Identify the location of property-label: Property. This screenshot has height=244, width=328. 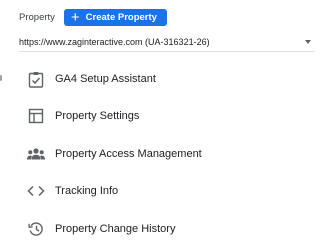
(37, 17).